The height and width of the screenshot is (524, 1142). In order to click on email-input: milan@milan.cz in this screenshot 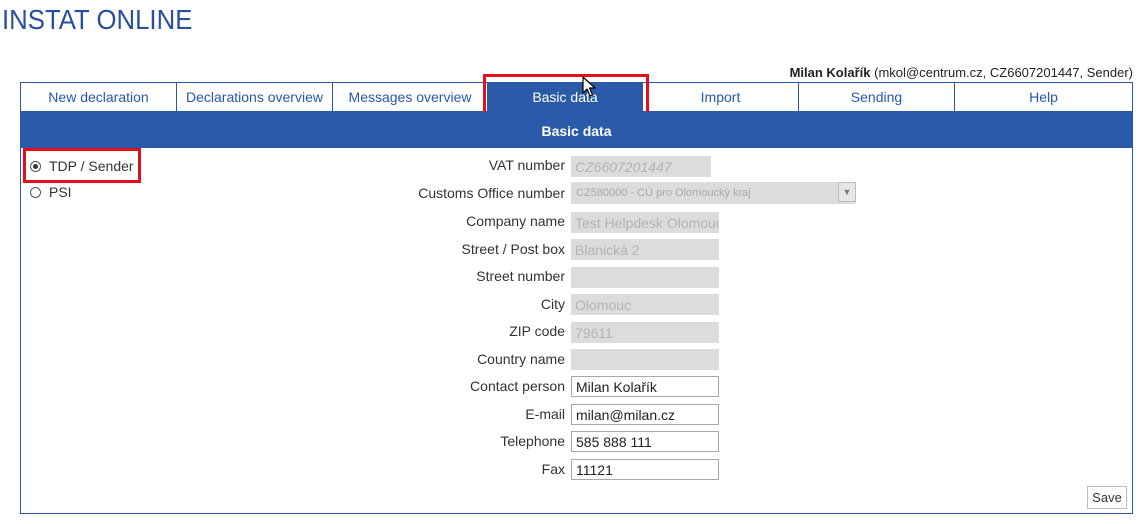, I will do `click(645, 414)`.